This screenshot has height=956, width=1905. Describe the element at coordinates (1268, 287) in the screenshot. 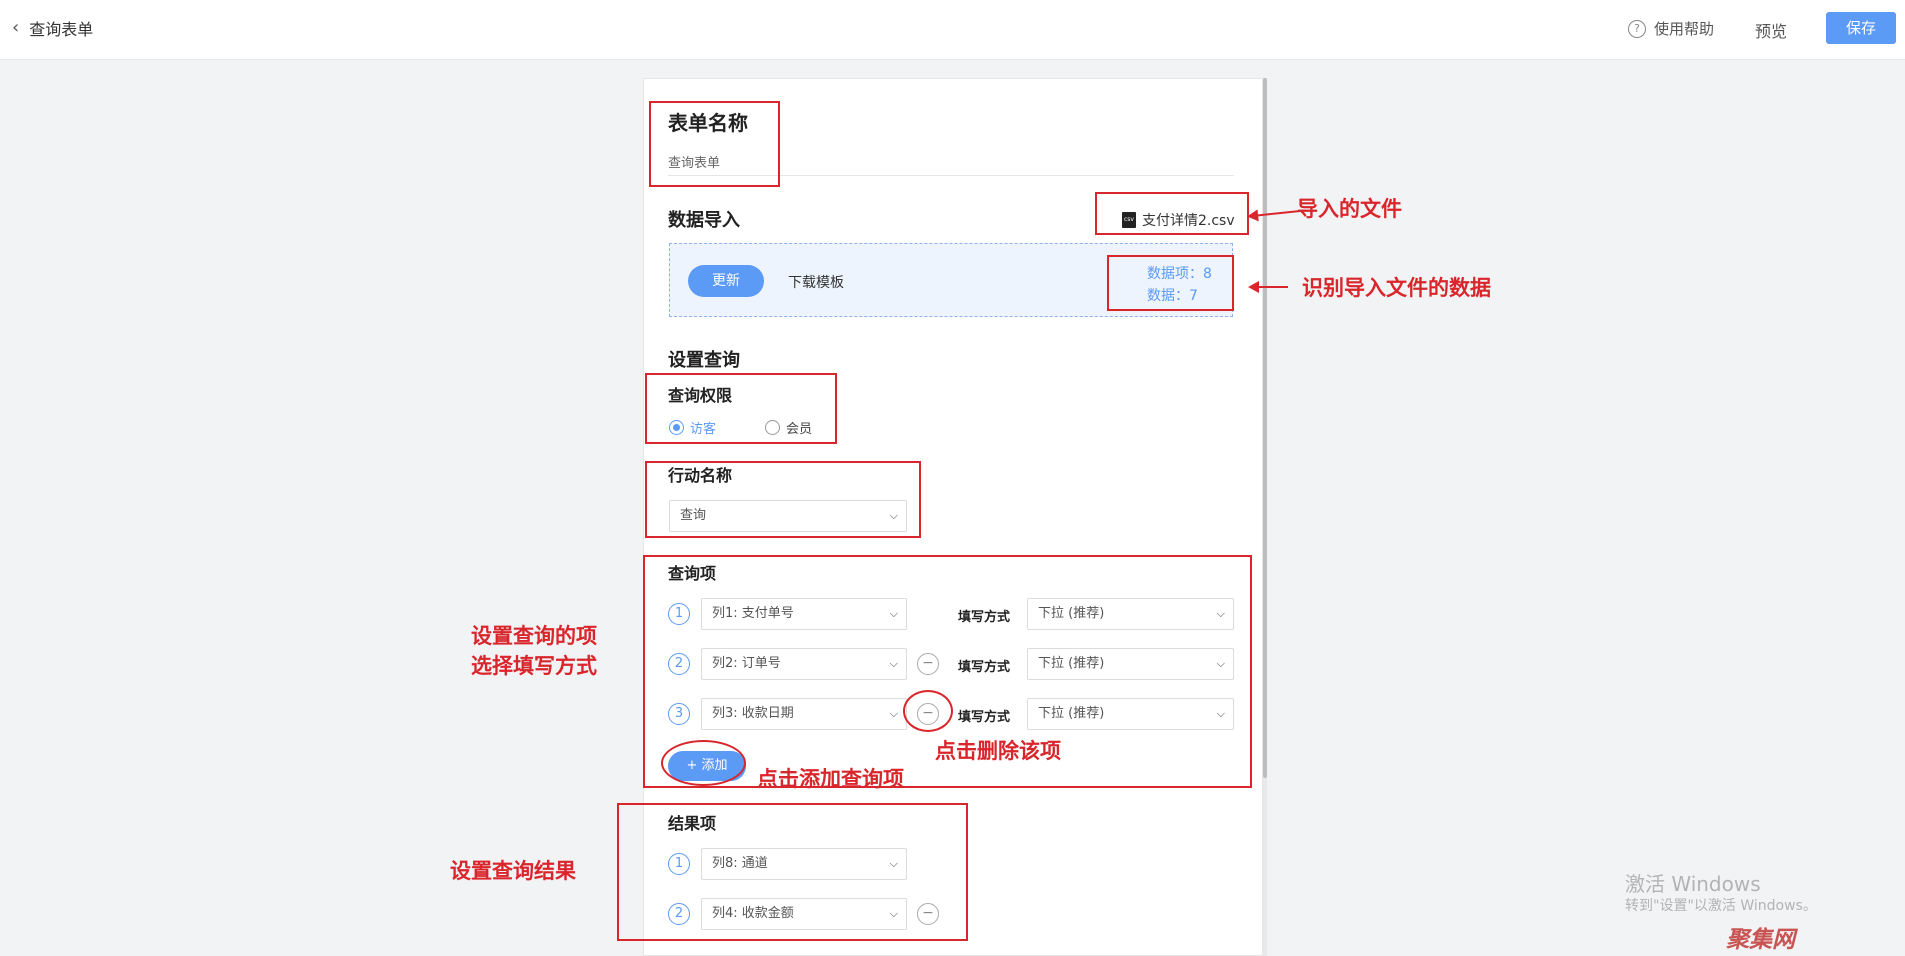

I see `annotation-arrow` at that location.